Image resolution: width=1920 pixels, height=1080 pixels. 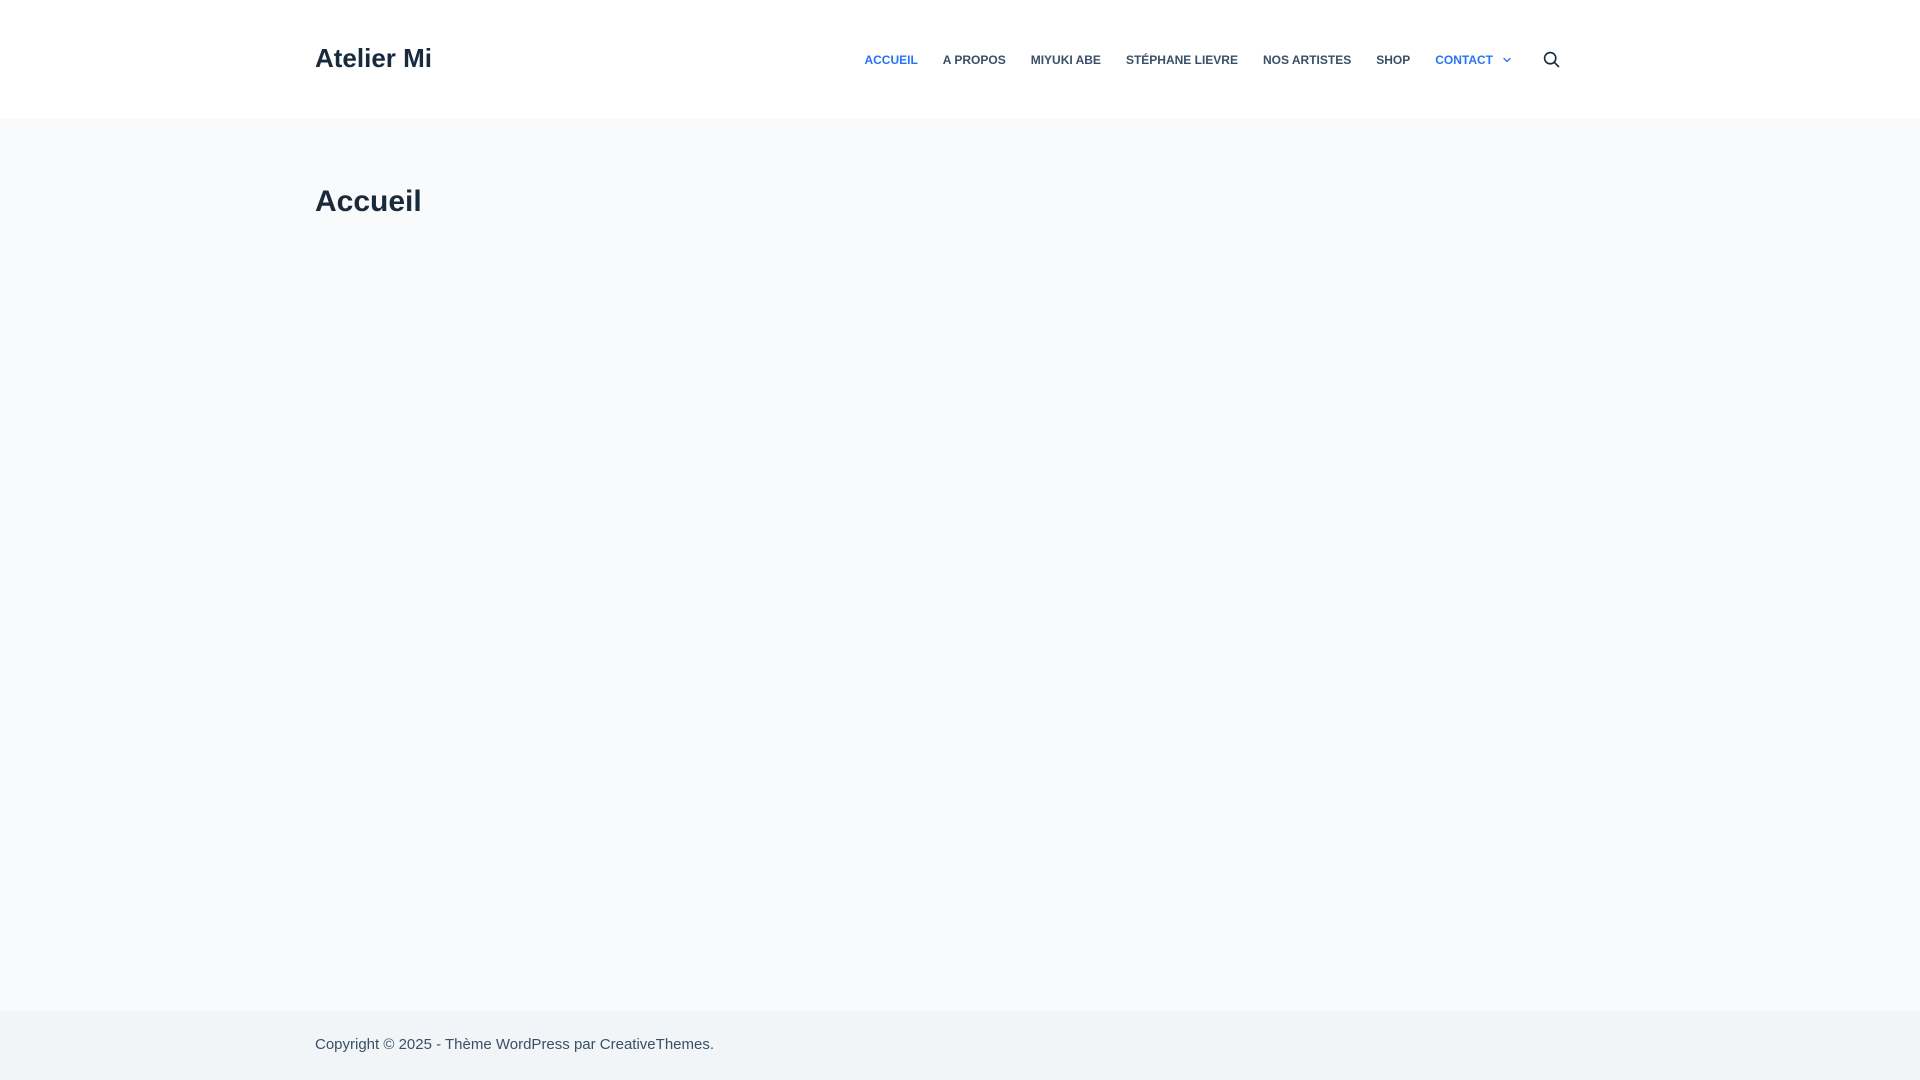 I want to click on search-icon, so click(x=1551, y=59).